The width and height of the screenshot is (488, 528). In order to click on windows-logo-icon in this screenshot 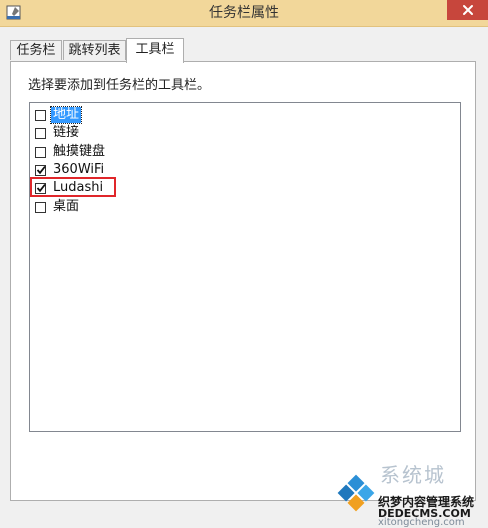, I will do `click(356, 493)`.